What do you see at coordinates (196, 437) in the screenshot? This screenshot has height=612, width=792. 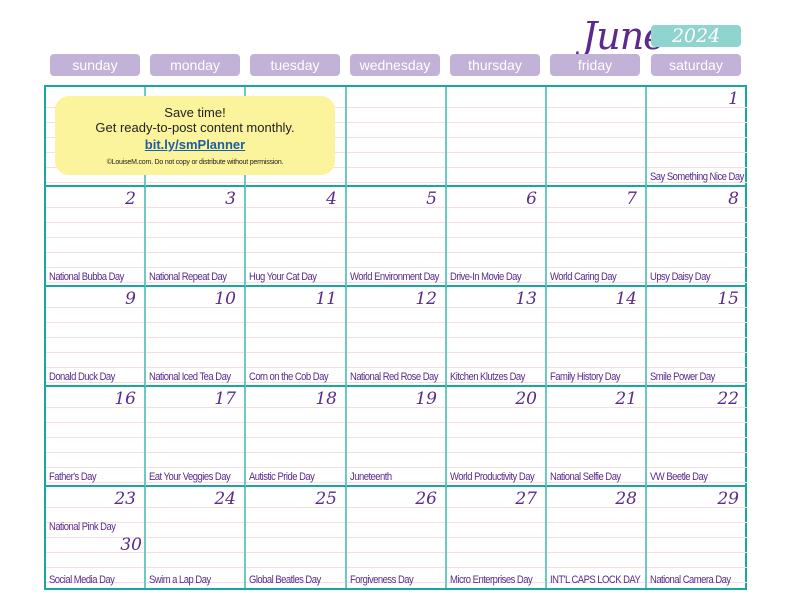 I see `calendar-day-cell: 17 Eat Your Veggies Day` at bounding box center [196, 437].